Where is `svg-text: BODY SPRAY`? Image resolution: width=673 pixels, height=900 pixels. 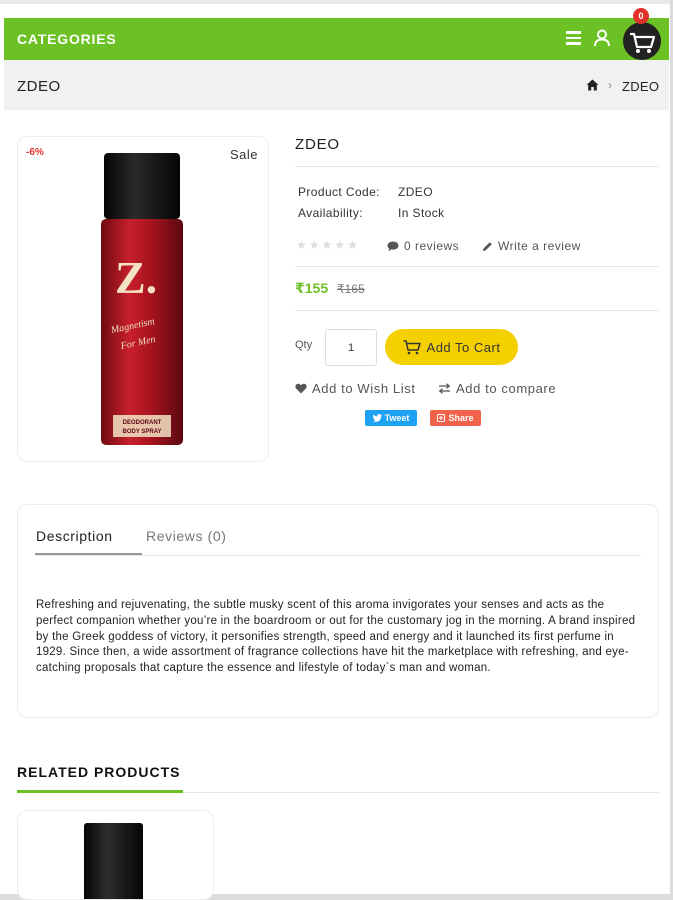
svg-text: BODY SPRAY is located at coordinates (141, 432).